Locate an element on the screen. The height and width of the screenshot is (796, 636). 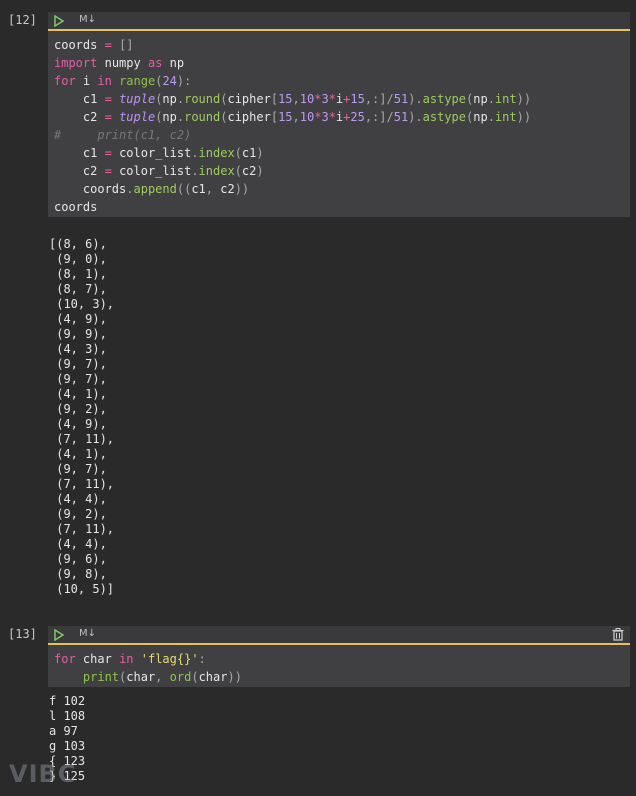
watermark-logo: VIBC is located at coordinates (43, 774).